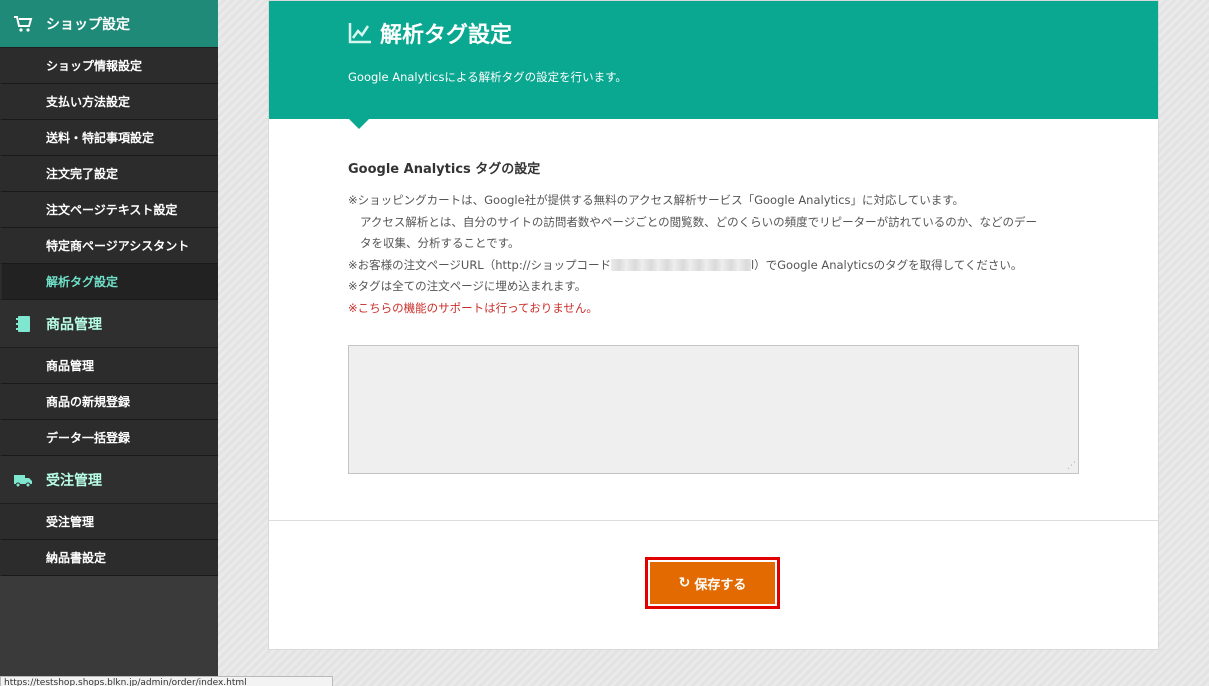 This screenshot has width=1209, height=686. What do you see at coordinates (88, 24) in the screenshot?
I see `sidebar-section-label: ショップ設定` at bounding box center [88, 24].